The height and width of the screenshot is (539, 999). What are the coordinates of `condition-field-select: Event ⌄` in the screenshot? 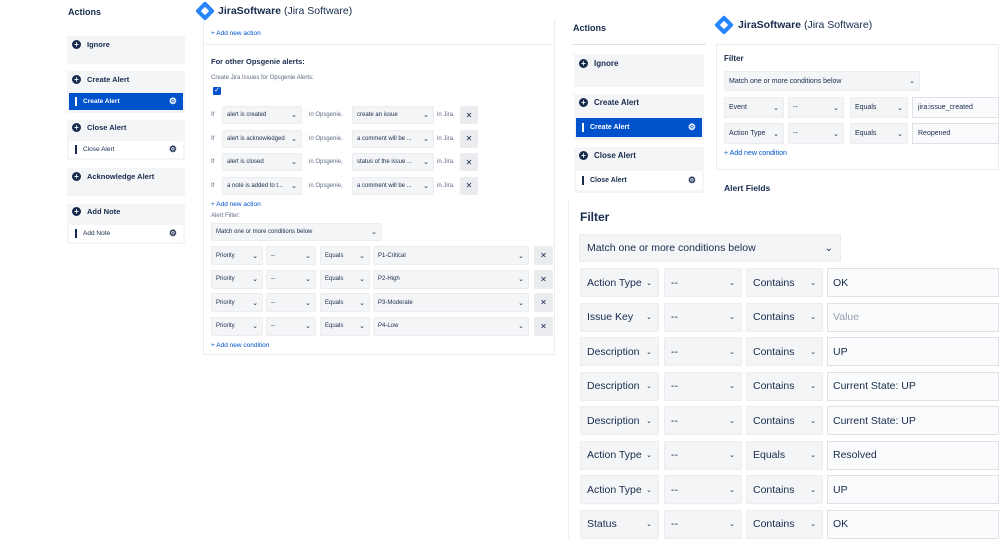 It's located at (754, 107).